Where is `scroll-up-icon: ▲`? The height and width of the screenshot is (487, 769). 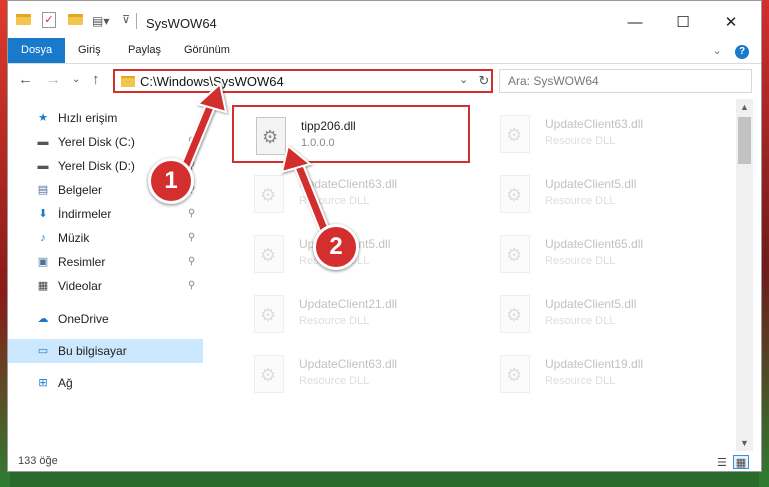
scroll-up-icon: ▲ is located at coordinates (744, 107).